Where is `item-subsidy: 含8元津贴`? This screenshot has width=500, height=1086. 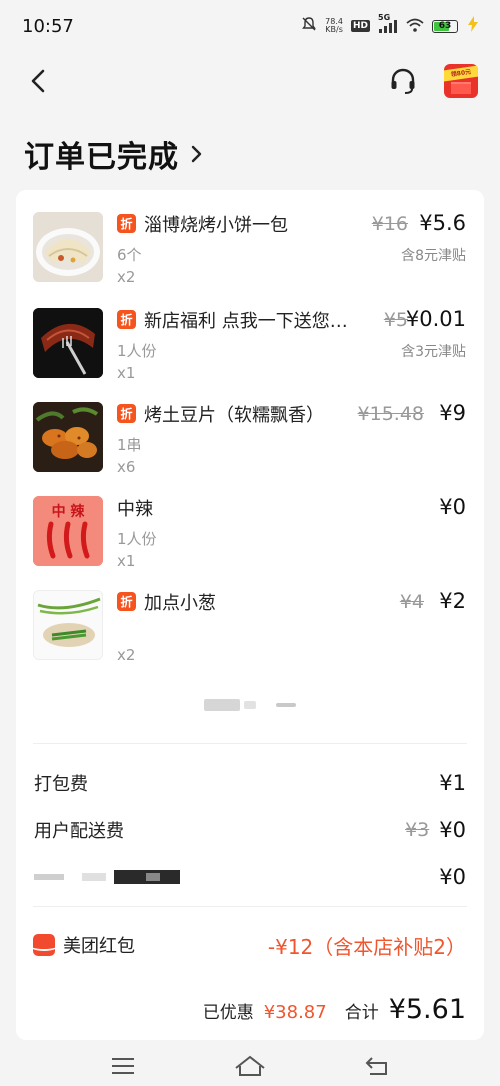
item-subsidy: 含8元津贴 is located at coordinates (433, 256).